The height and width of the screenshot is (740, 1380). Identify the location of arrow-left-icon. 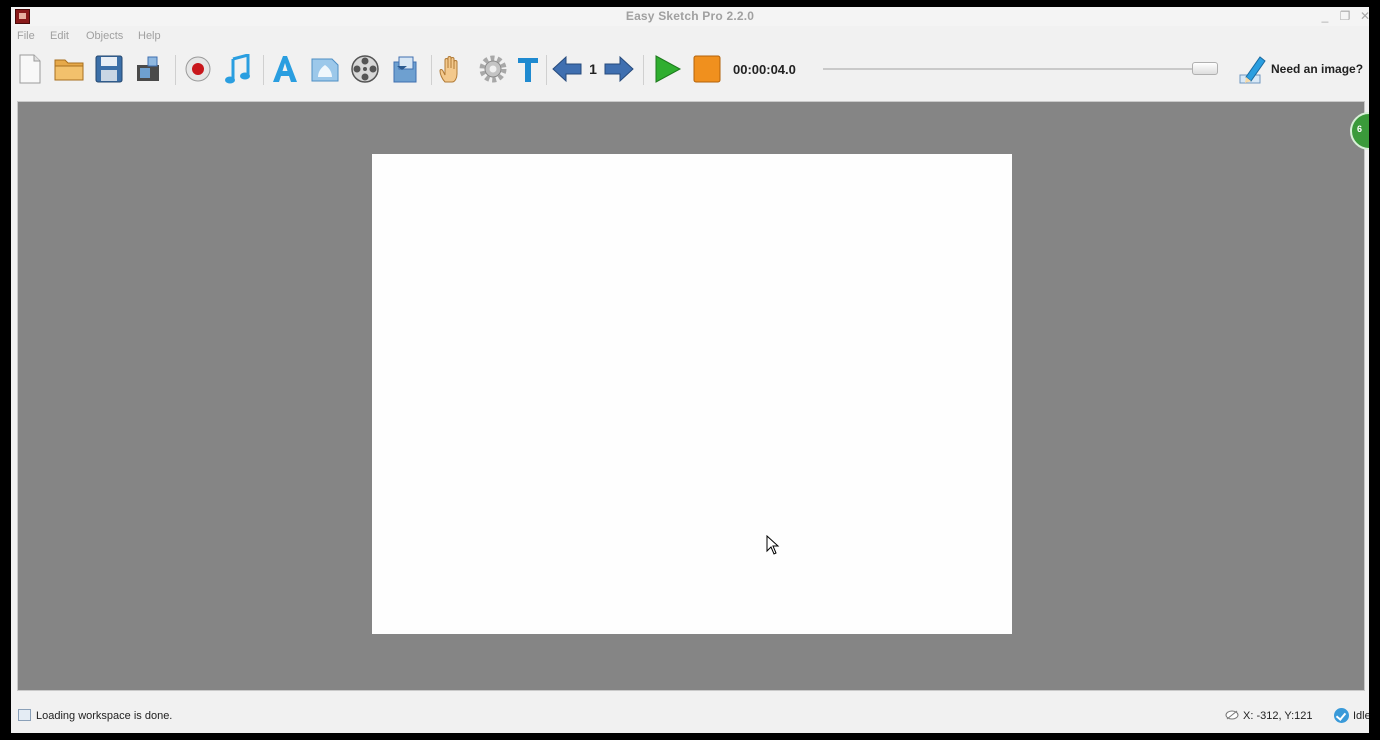
(567, 69).